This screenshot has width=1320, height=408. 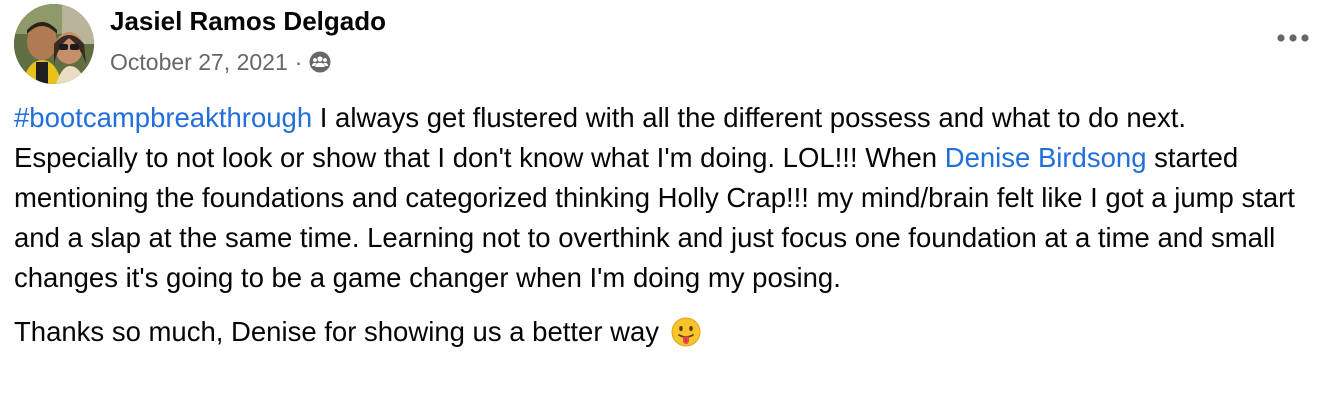 I want to click on post-date: October 27, 2021, so click(x=199, y=62).